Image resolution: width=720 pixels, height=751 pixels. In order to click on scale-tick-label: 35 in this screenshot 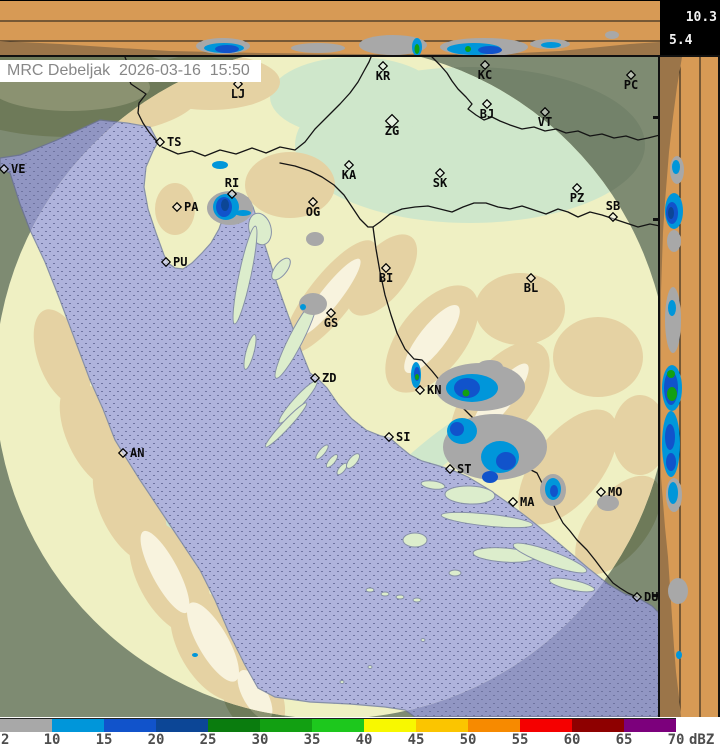, I will do `click(312, 740)`.